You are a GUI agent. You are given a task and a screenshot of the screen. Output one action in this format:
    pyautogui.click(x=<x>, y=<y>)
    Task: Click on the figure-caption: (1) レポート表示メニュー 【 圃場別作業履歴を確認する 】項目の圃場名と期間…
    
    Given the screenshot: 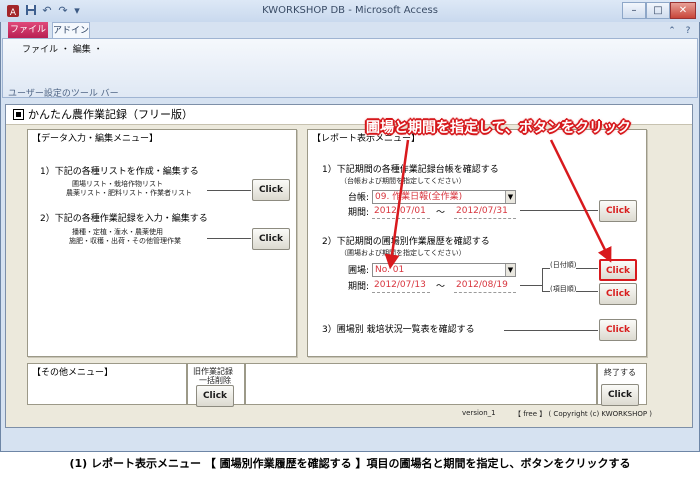 What is the action you would take?
    pyautogui.click(x=350, y=463)
    